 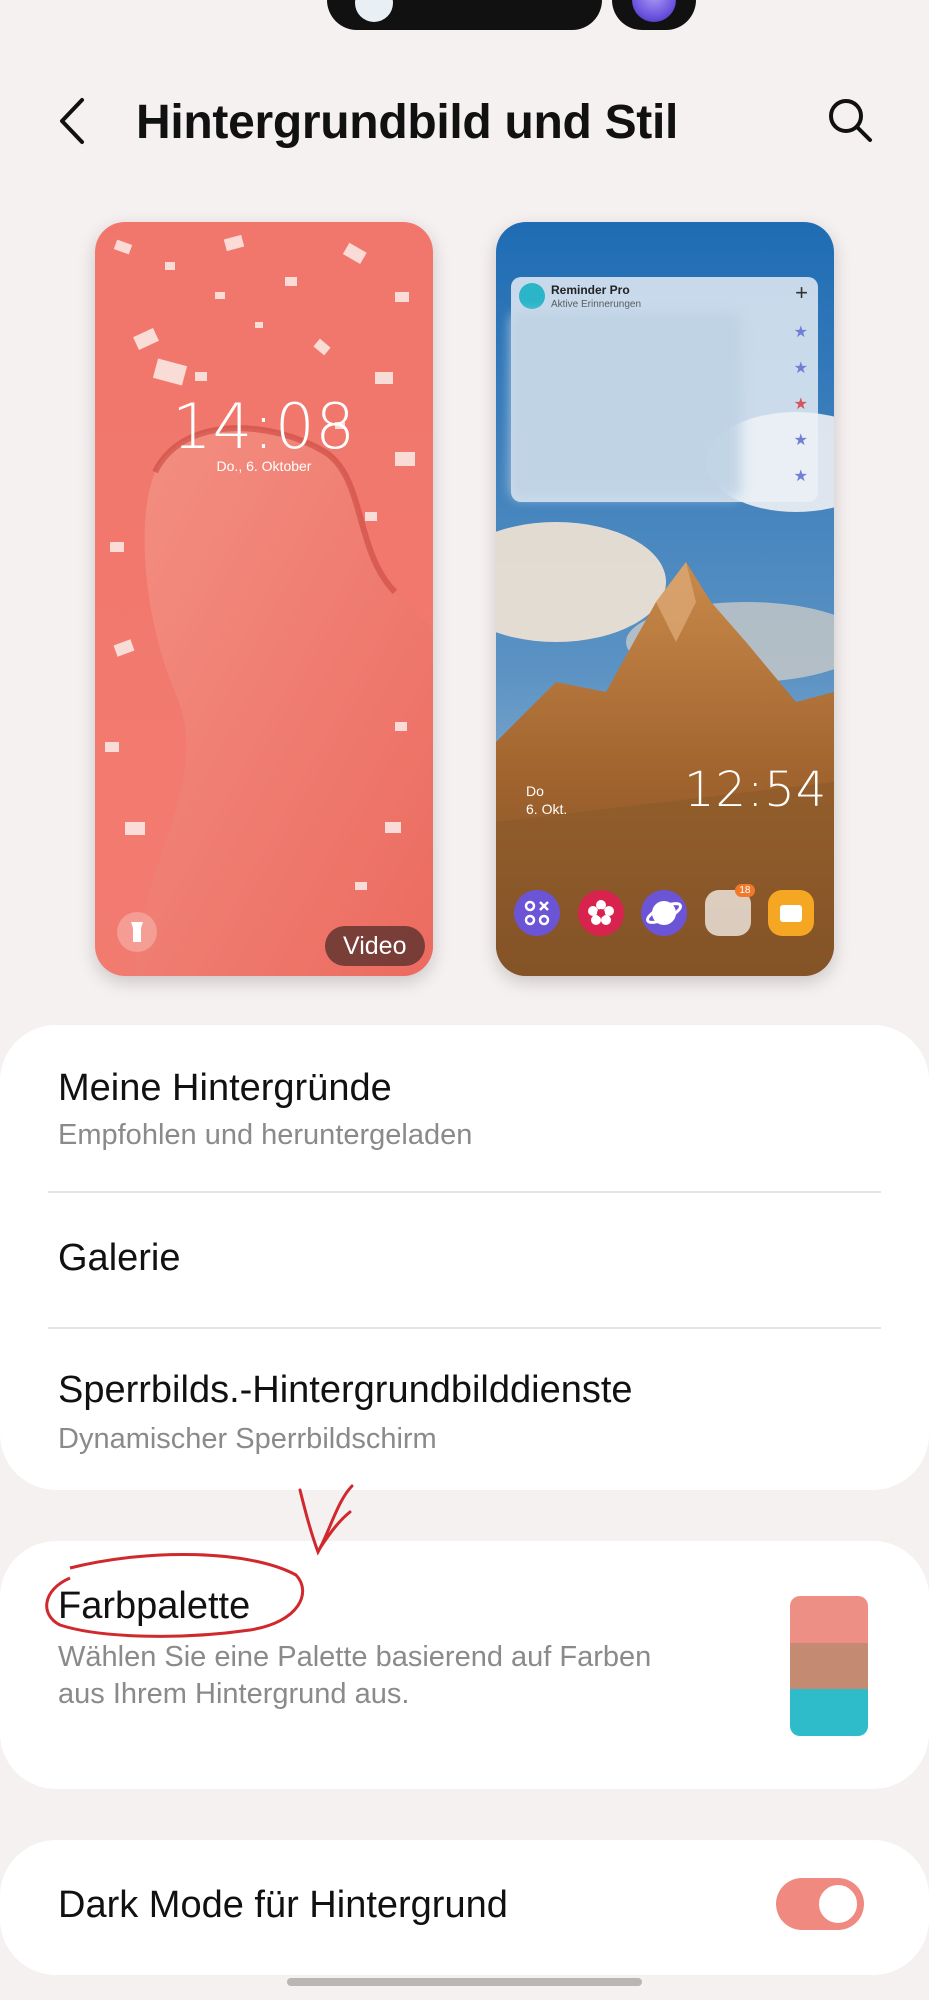 I want to click on toggle-knob, so click(x=838, y=1904).